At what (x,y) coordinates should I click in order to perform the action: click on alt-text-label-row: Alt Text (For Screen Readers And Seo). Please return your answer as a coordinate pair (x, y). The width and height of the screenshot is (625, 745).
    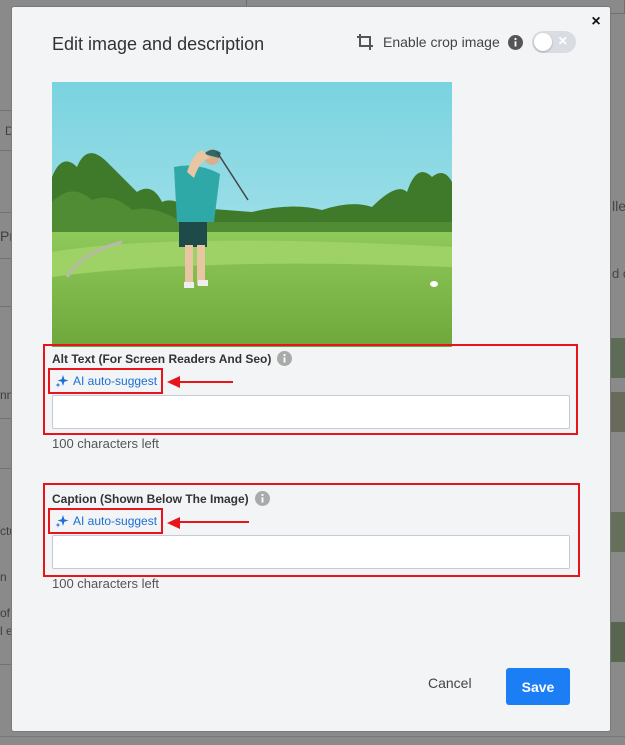
    Looking at the image, I should click on (172, 358).